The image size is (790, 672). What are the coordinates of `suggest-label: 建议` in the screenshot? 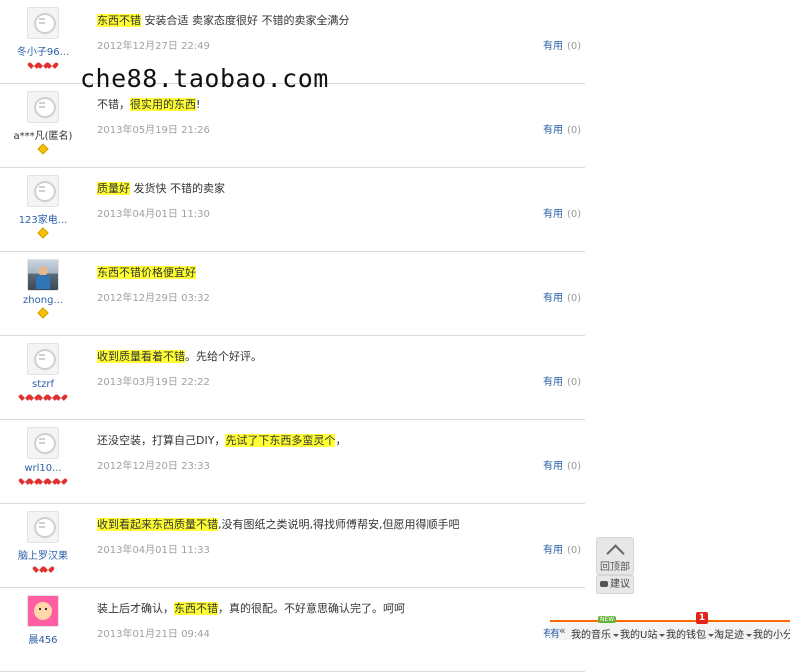 It's located at (620, 584).